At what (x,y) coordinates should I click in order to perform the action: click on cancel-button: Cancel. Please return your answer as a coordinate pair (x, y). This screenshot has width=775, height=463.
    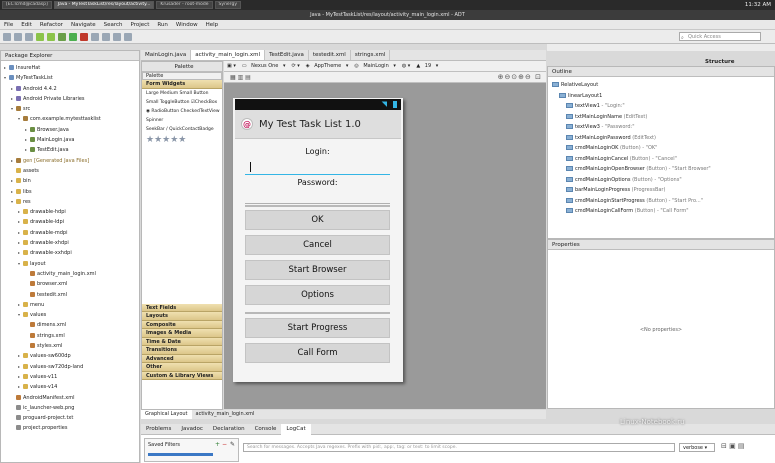
    Looking at the image, I should click on (317, 245).